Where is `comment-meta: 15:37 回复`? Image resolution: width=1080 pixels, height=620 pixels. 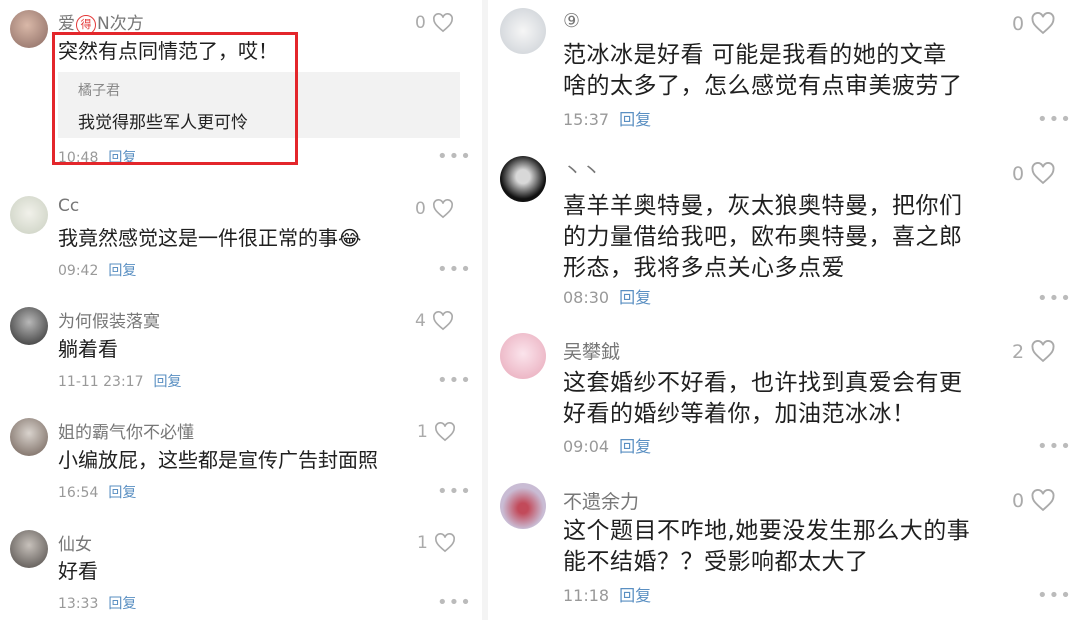
comment-meta: 15:37 回复 is located at coordinates (607, 118).